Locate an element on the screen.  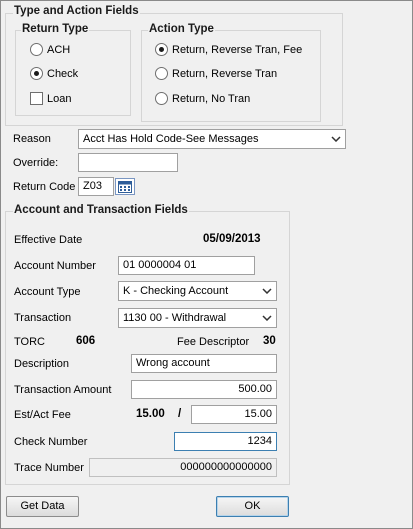
transaction-value: 1130 00 - Withdrawal is located at coordinates (175, 318).